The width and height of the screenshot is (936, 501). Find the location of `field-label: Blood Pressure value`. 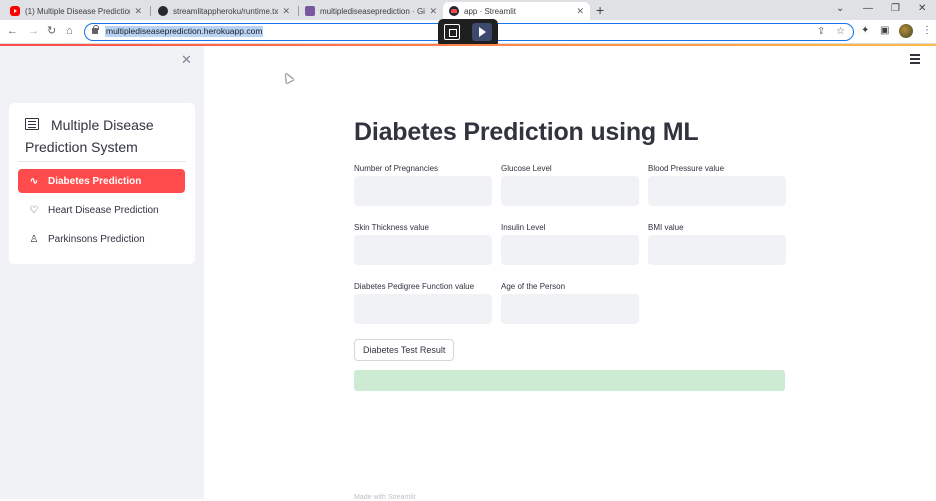

field-label: Blood Pressure value is located at coordinates (686, 168).